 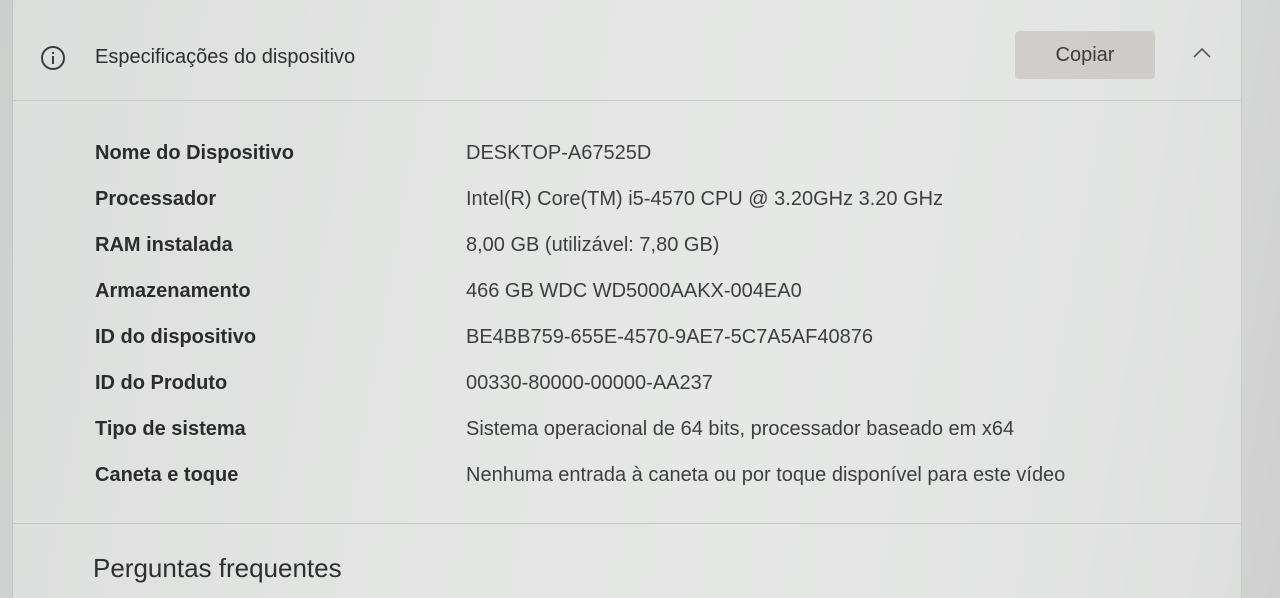 What do you see at coordinates (156, 199) in the screenshot?
I see `spec-label: Processador` at bounding box center [156, 199].